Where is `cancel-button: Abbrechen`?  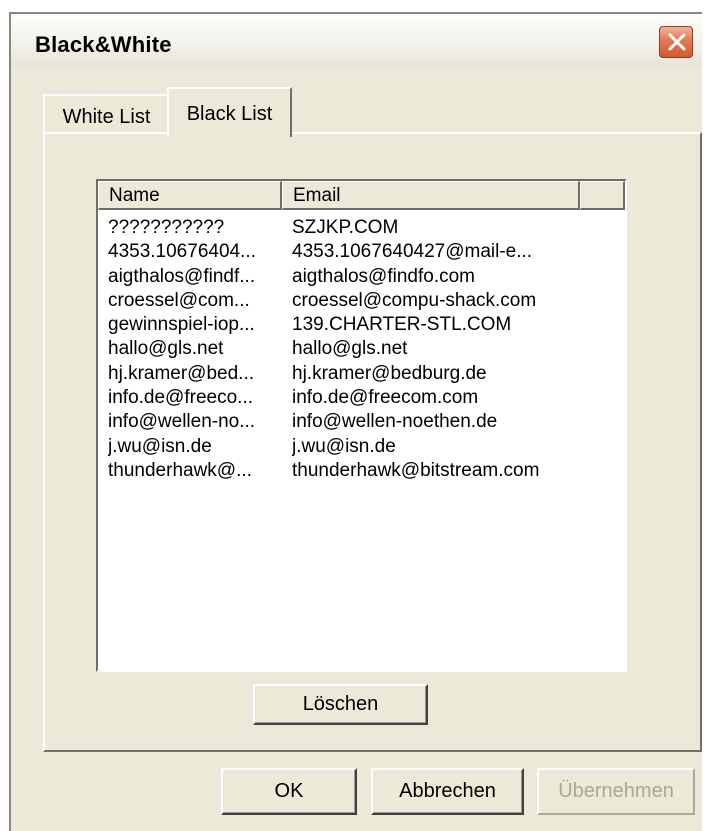
cancel-button: Abbrechen is located at coordinates (447, 791).